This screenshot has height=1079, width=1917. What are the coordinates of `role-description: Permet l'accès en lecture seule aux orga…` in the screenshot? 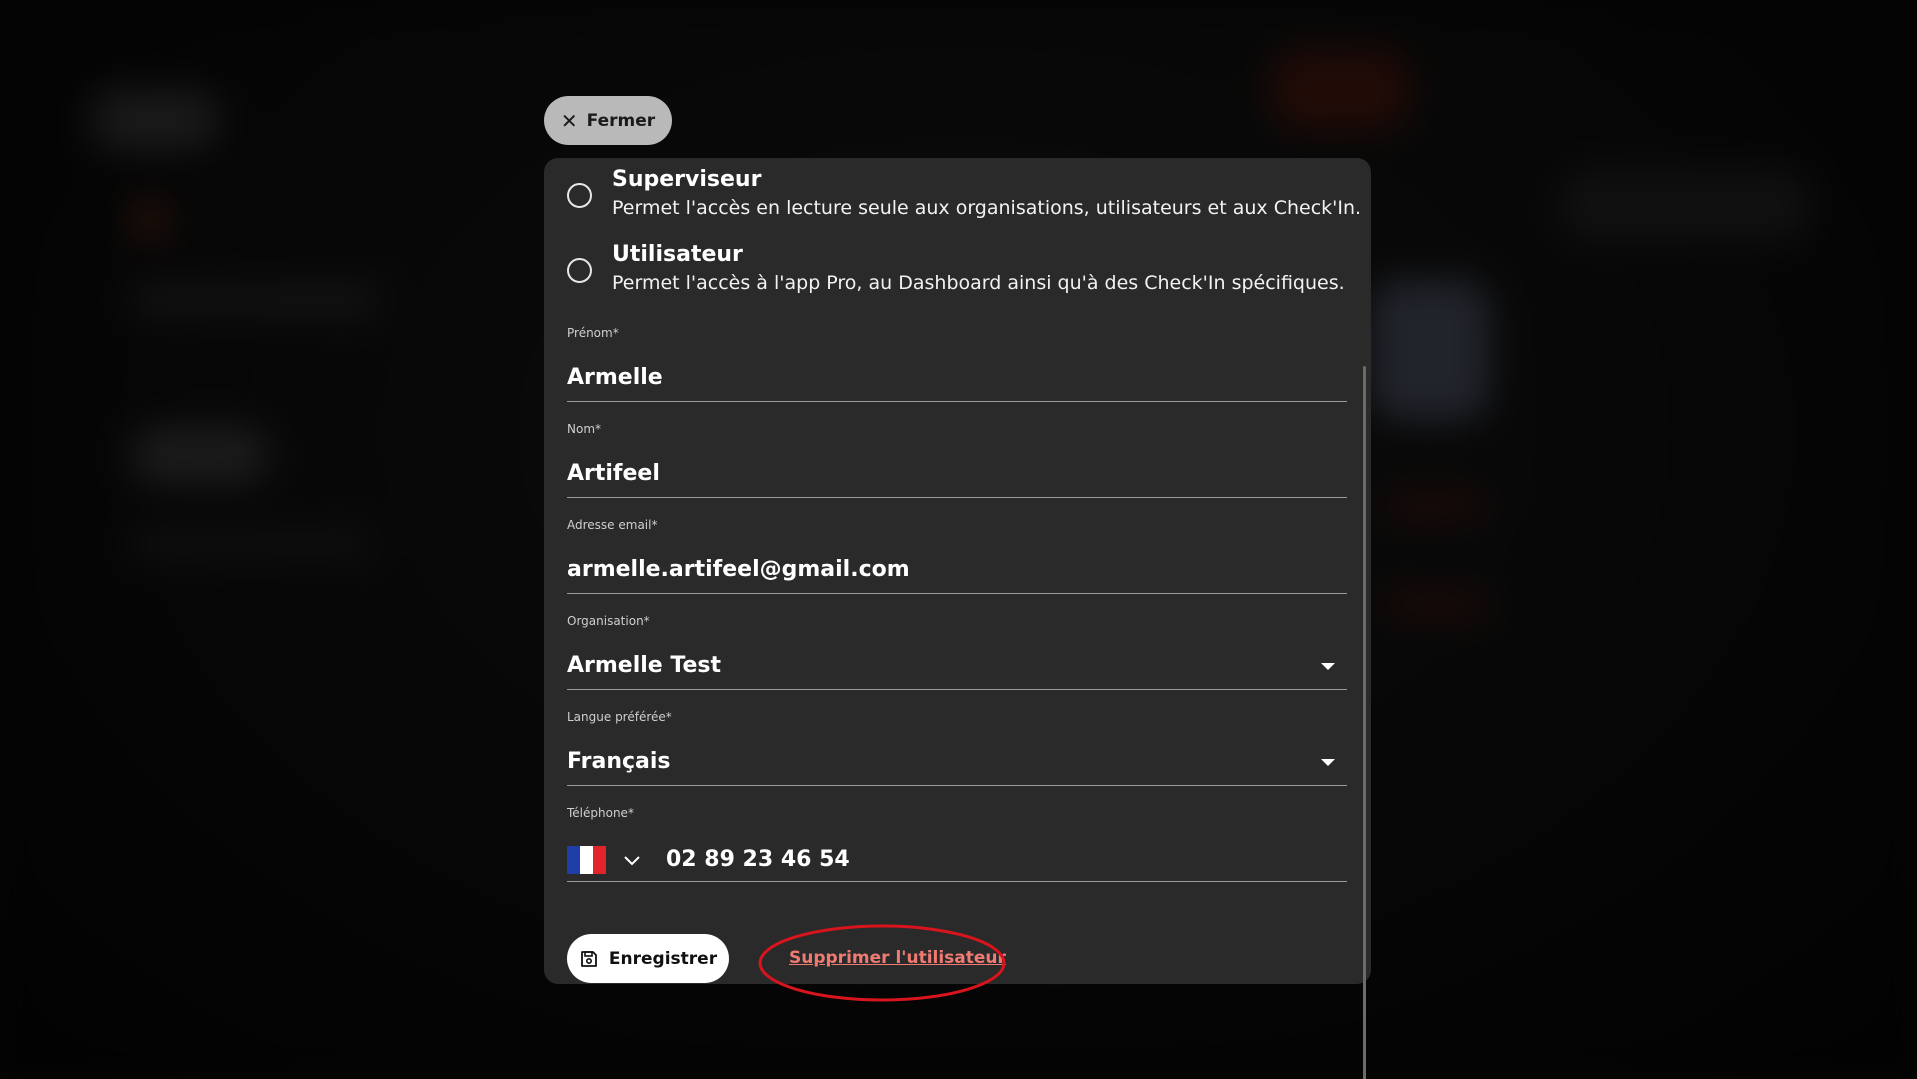 It's located at (987, 208).